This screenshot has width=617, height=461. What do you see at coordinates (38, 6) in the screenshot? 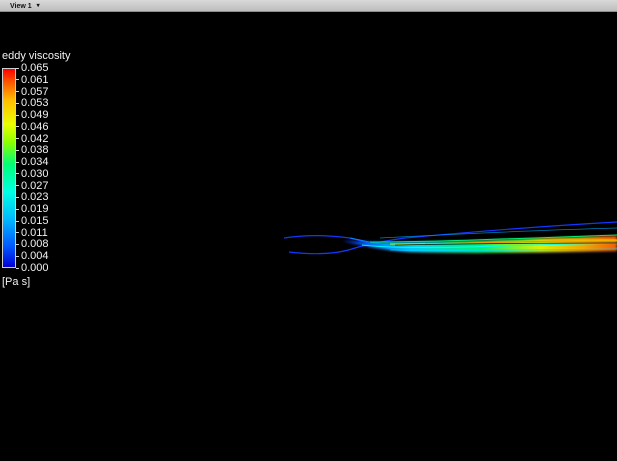
I see `chevron-down-icon: ▾` at bounding box center [38, 6].